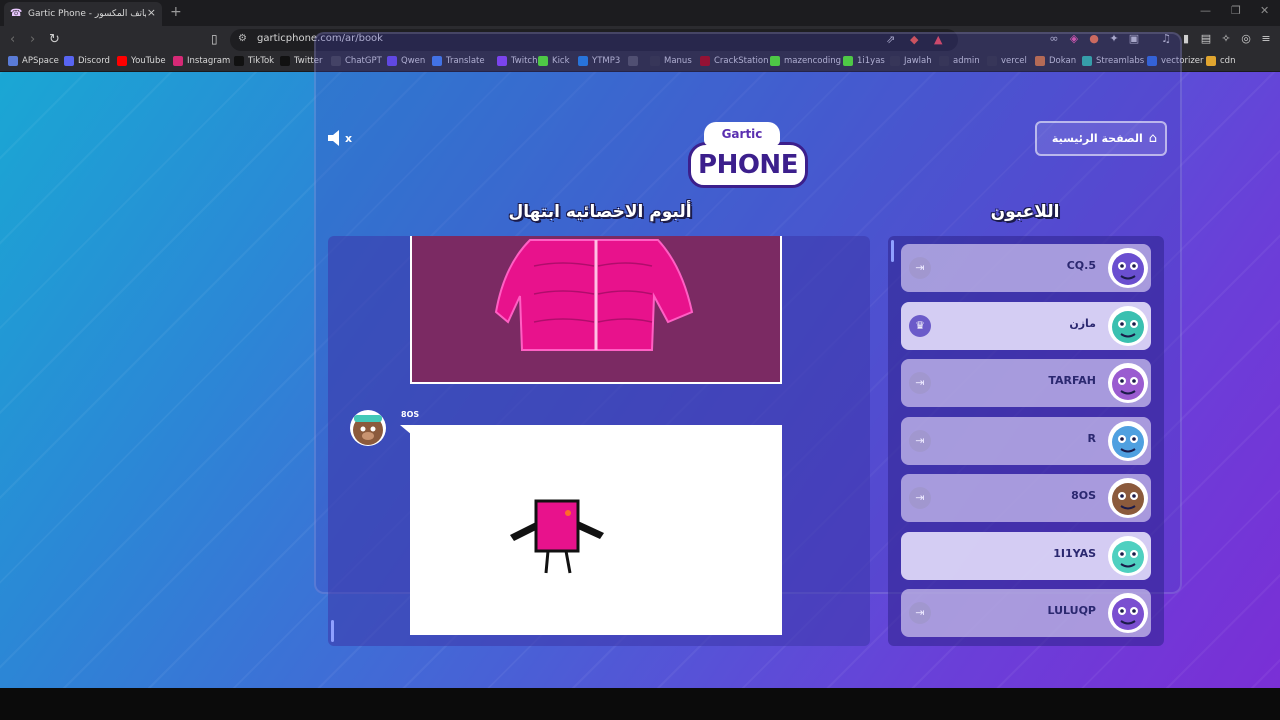 Image resolution: width=1280 pixels, height=720 pixels. I want to click on bookmark-item: YouTube, so click(141, 61).